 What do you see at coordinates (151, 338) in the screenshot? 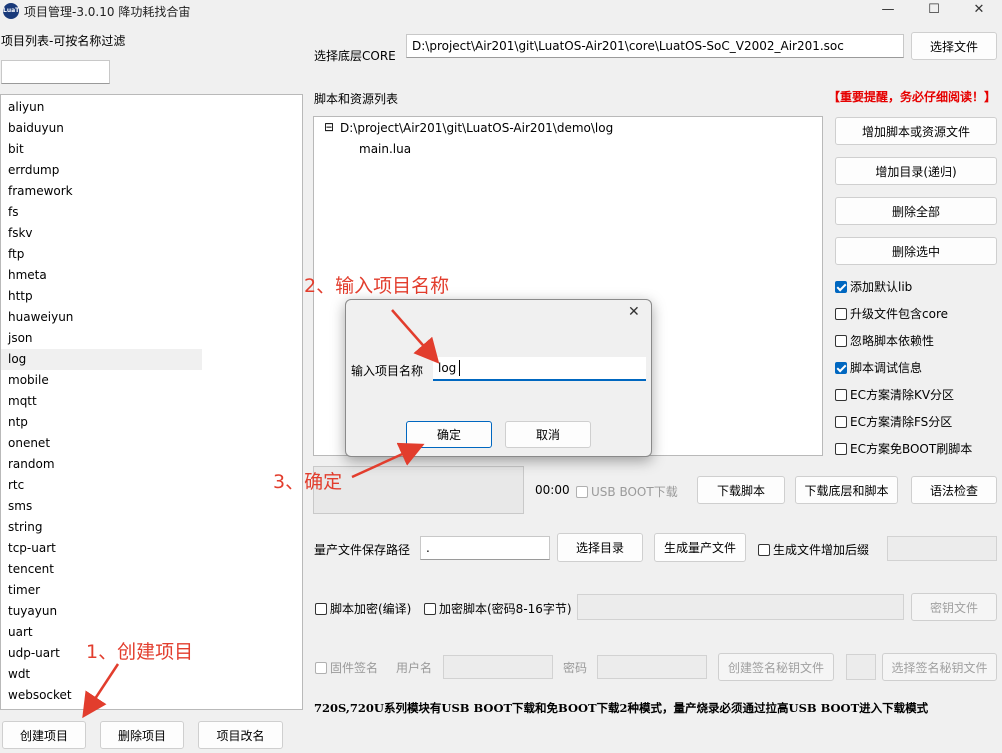
I see `project-list-item: json` at bounding box center [151, 338].